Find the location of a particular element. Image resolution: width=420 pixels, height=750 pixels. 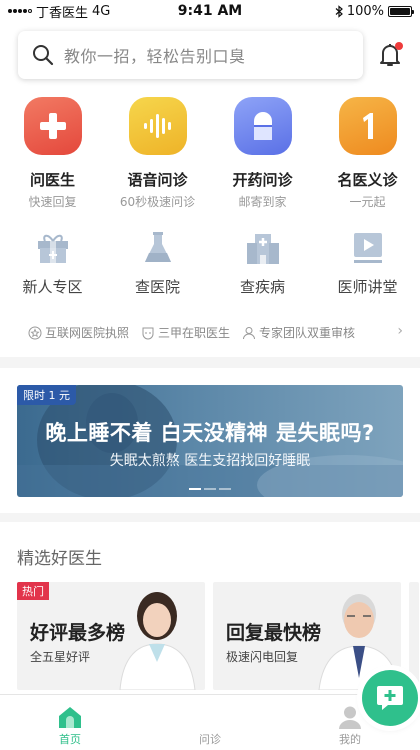

card-title: 好评最多榜 is located at coordinates (78, 633).